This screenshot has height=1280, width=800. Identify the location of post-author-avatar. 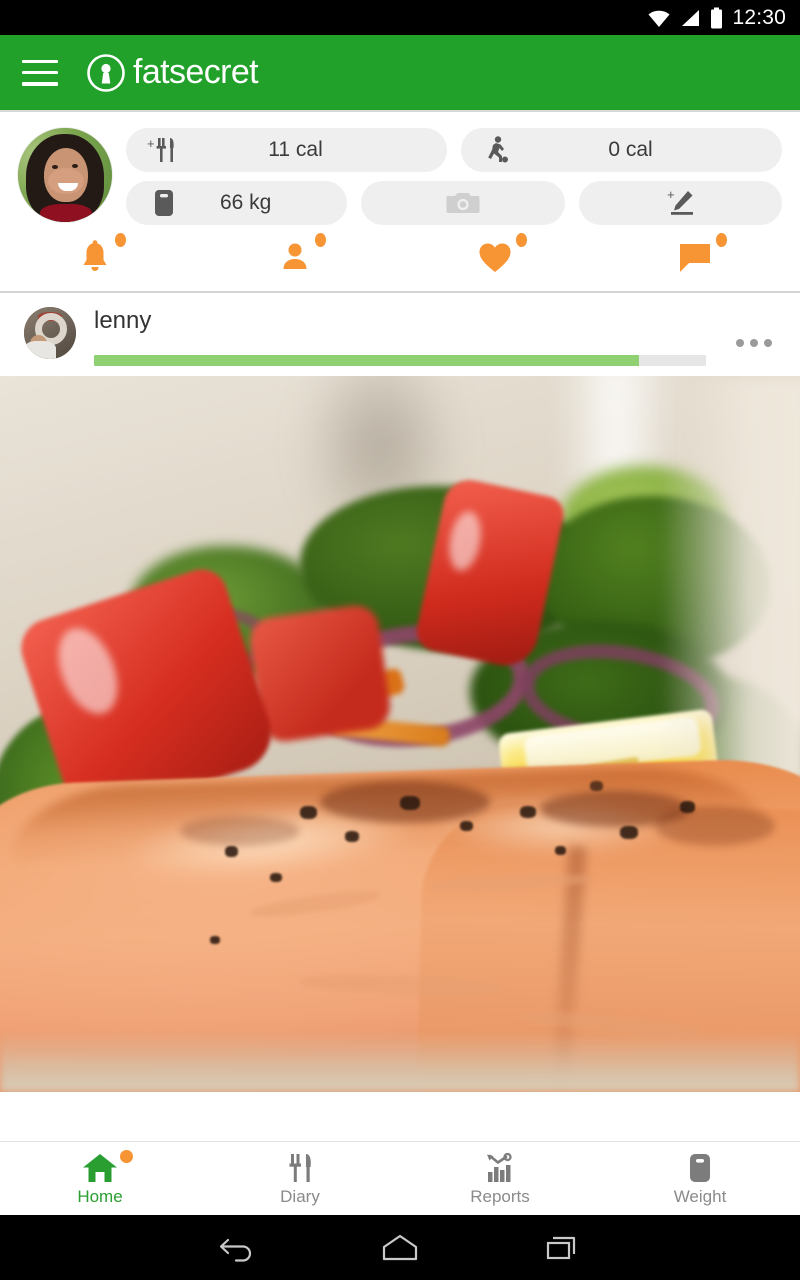
(50, 333).